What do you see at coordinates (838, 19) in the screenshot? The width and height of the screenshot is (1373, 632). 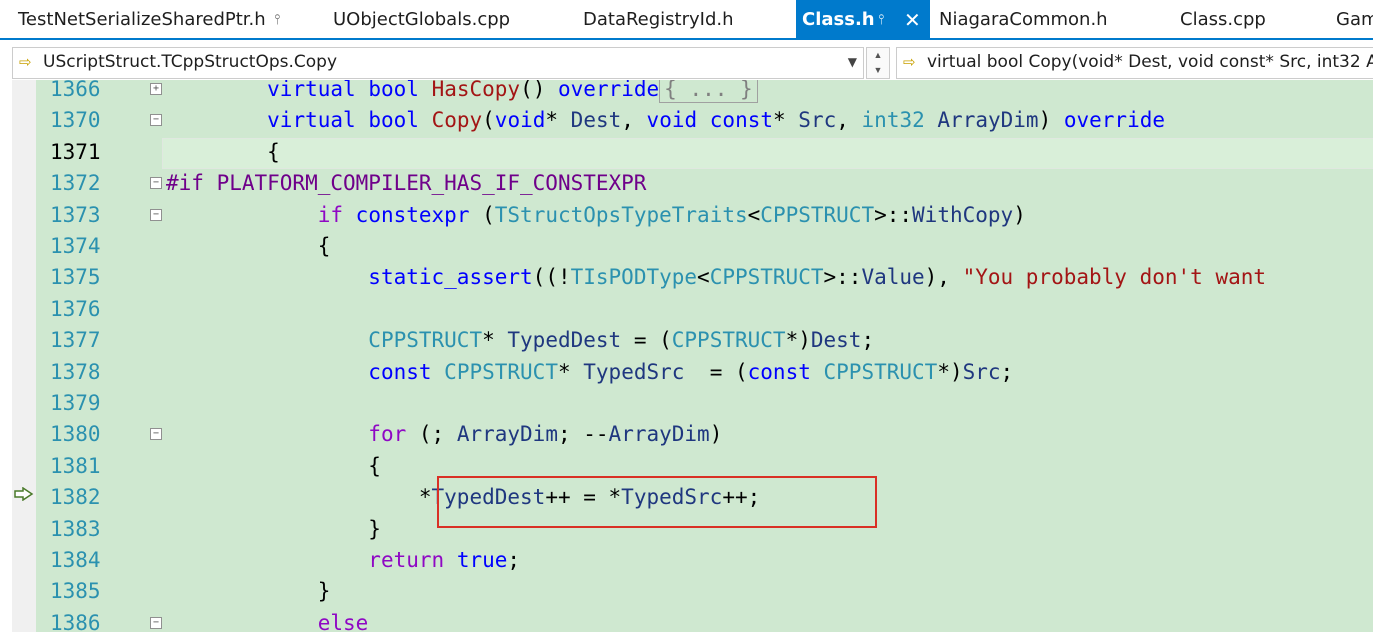 I see `tab-label: Class.h` at bounding box center [838, 19].